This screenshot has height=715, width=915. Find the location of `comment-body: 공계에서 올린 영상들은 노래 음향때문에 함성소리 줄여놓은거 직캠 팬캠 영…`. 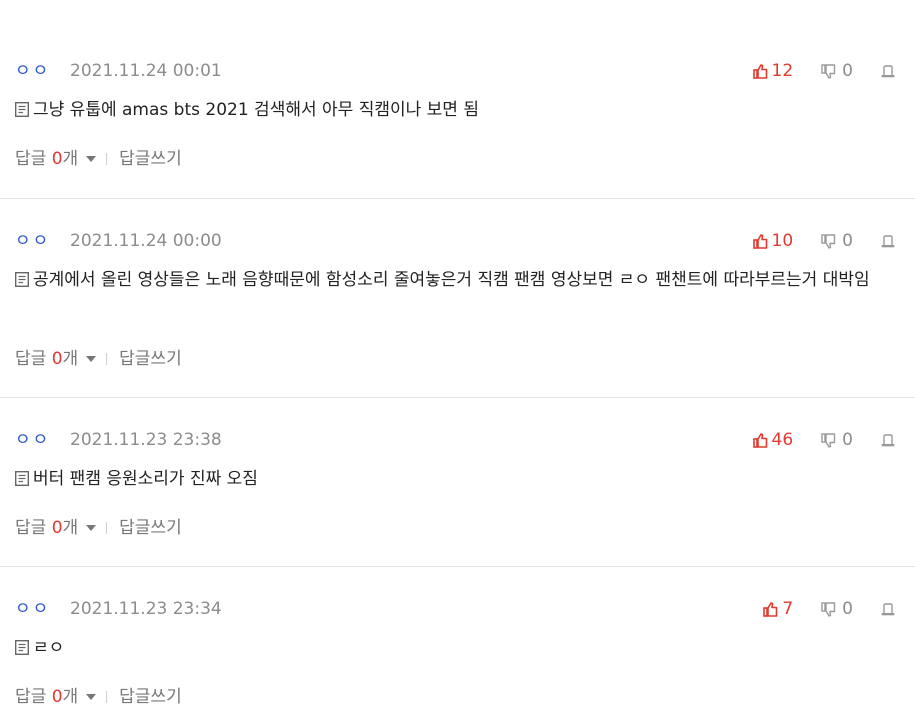

comment-body: 공계에서 올린 영상들은 노래 음향때문에 함성소리 줄여놓은거 직캠 팬캠 영… is located at coordinates (455, 280).